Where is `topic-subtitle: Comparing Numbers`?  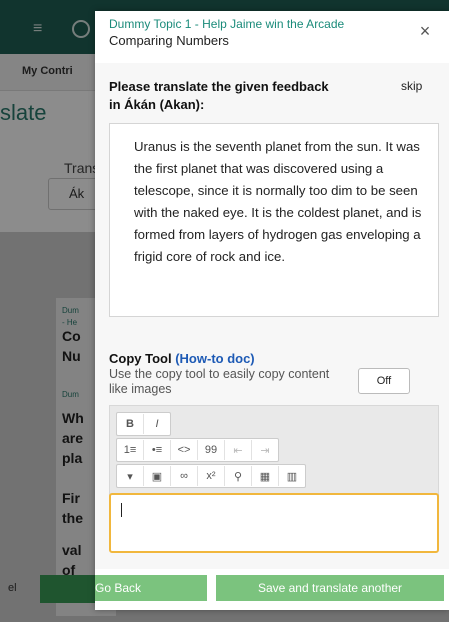
topic-subtitle: Comparing Numbers is located at coordinates (169, 40).